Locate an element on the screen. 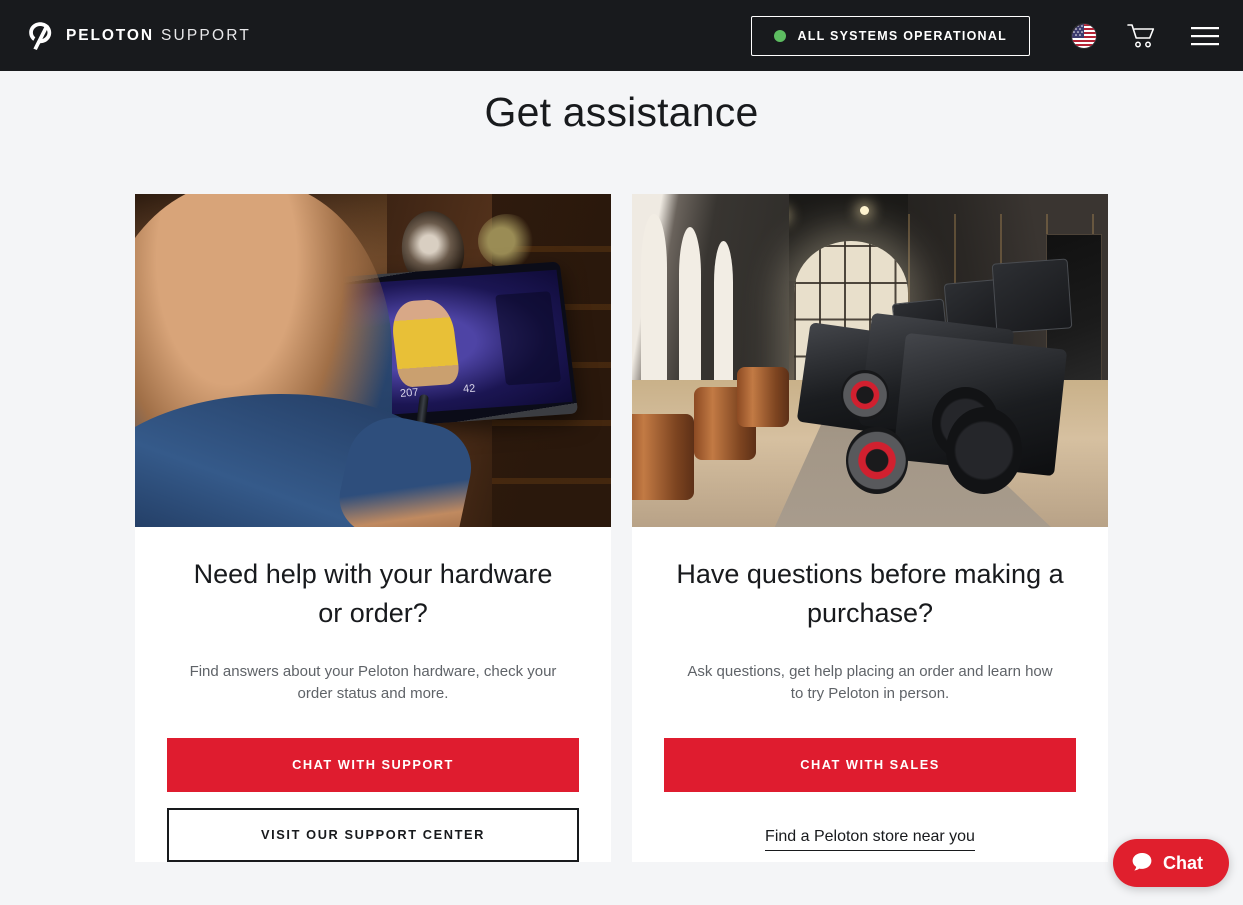  hamburger-menu-icon is located at coordinates (1205, 36).